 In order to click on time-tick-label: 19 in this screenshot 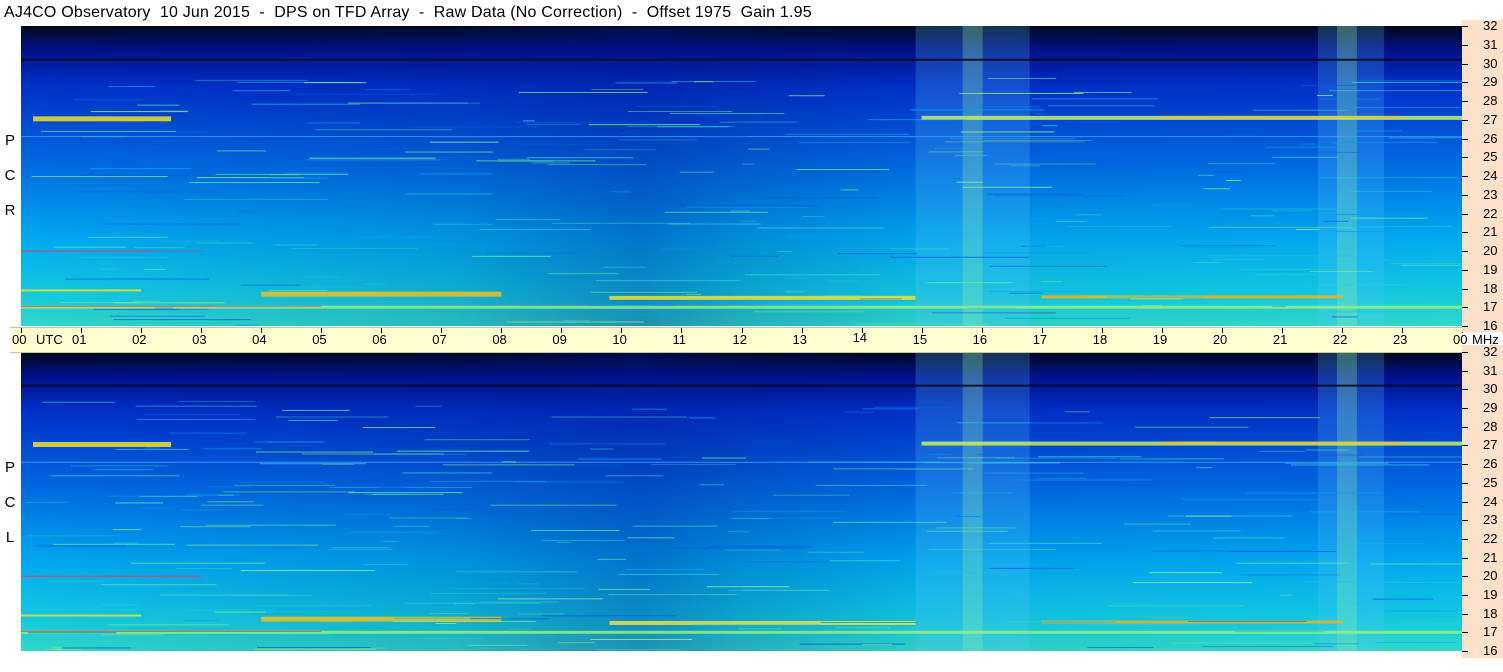, I will do `click(1160, 339)`.